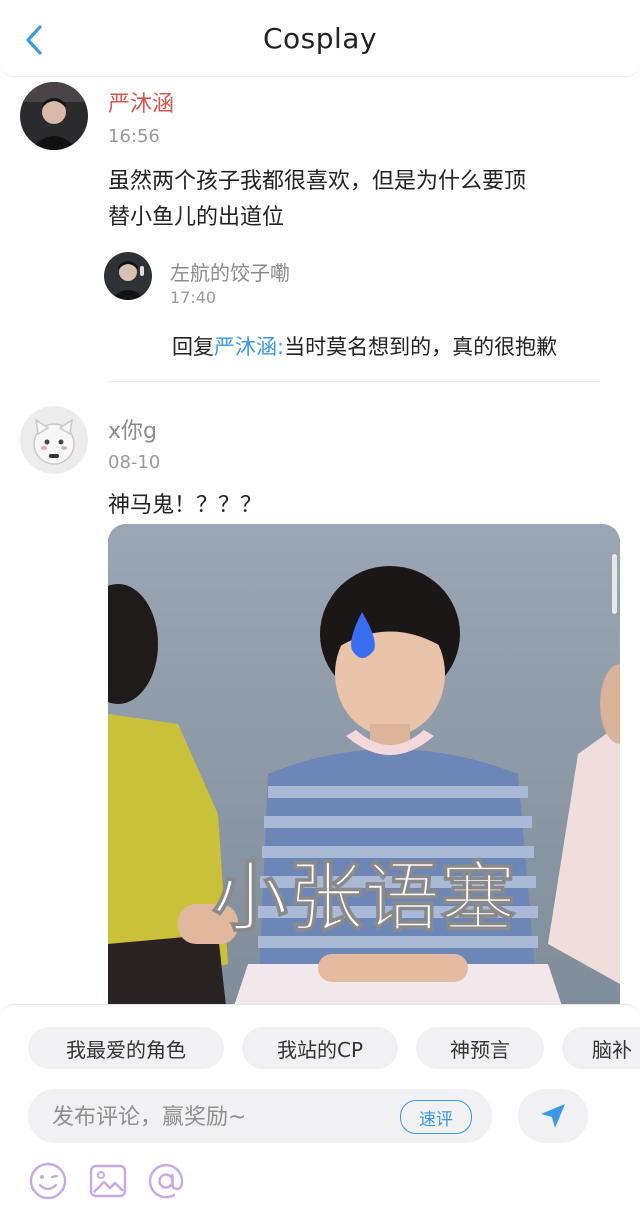 Image resolution: width=640 pixels, height=1225 pixels. Describe the element at coordinates (436, 1117) in the screenshot. I see `quick-review-button: 速评` at that location.